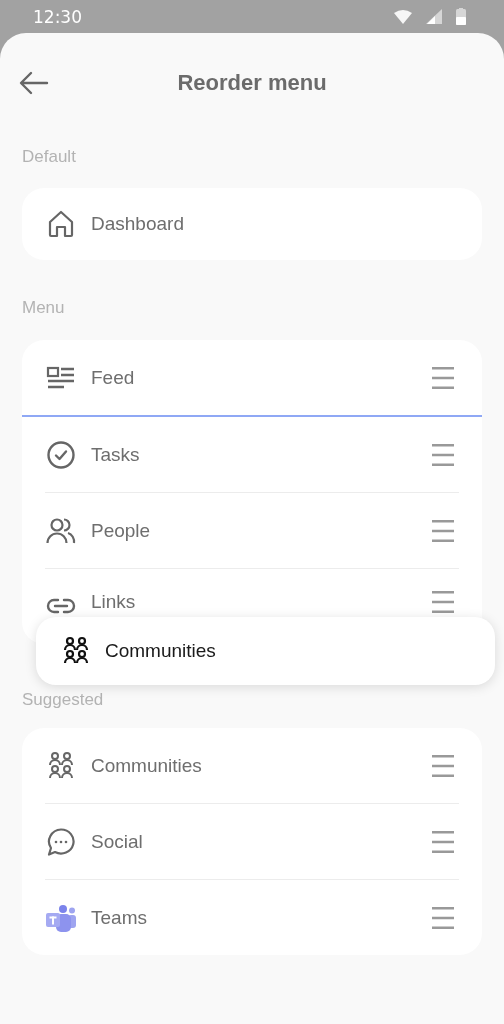 Image resolution: width=504 pixels, height=1024 pixels. I want to click on menu-item-label: Links, so click(114, 602).